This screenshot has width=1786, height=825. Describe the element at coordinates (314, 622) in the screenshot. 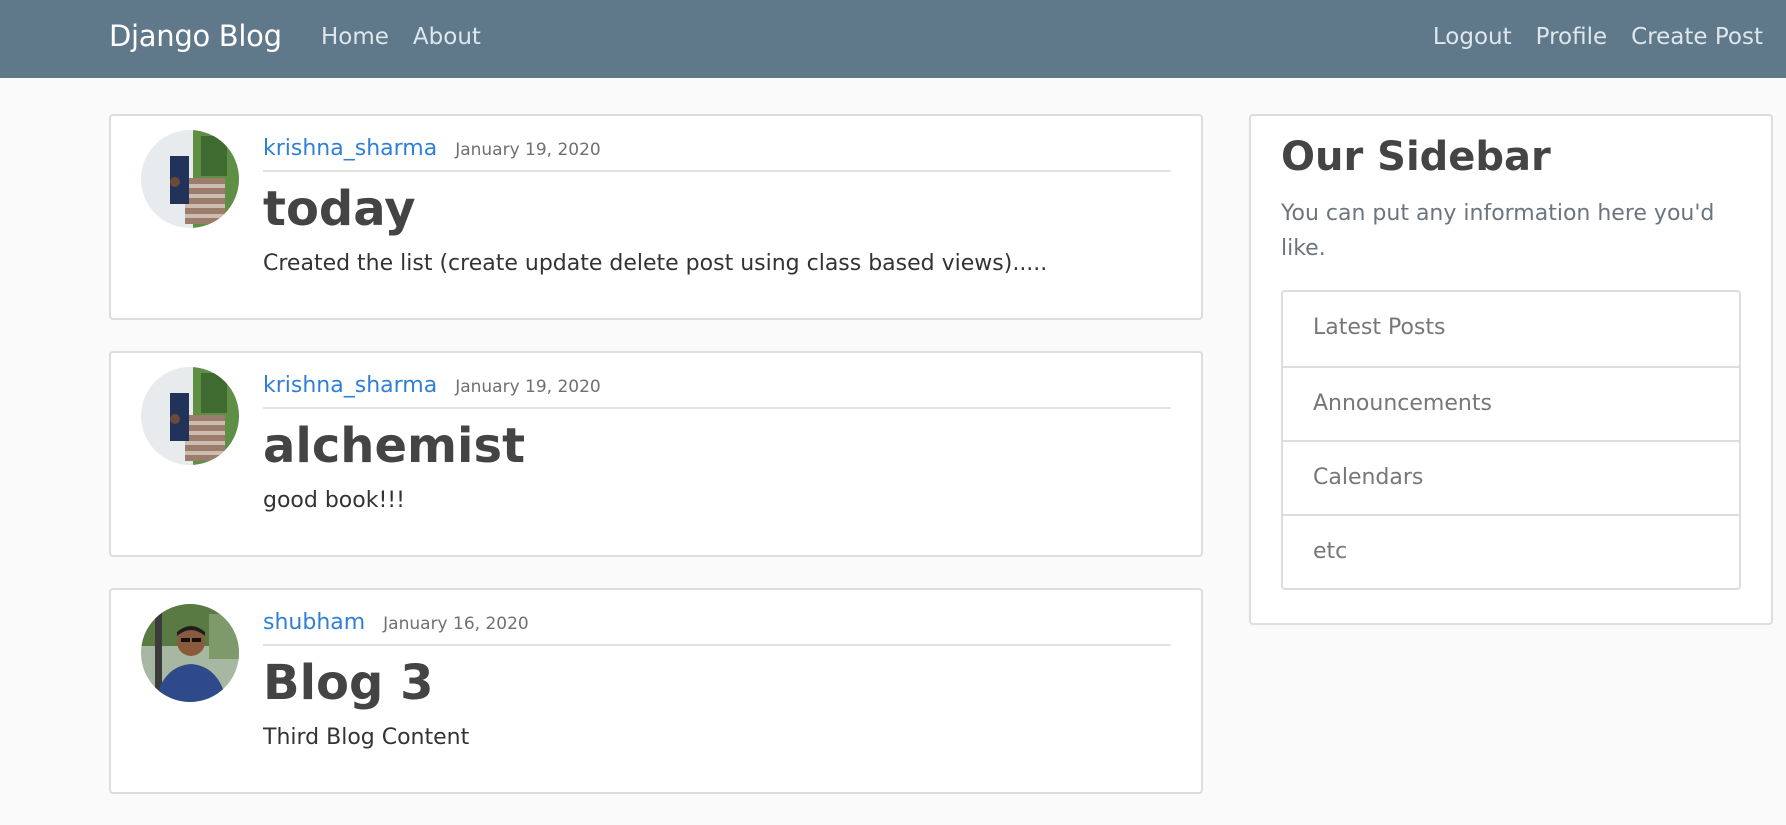

I see `post-author-link: shubham` at that location.